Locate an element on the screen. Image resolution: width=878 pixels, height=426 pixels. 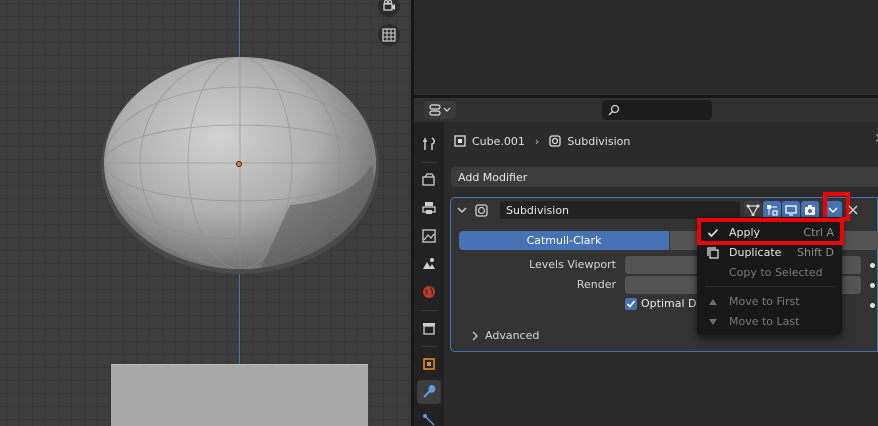
grid-icon is located at coordinates (389, 35).